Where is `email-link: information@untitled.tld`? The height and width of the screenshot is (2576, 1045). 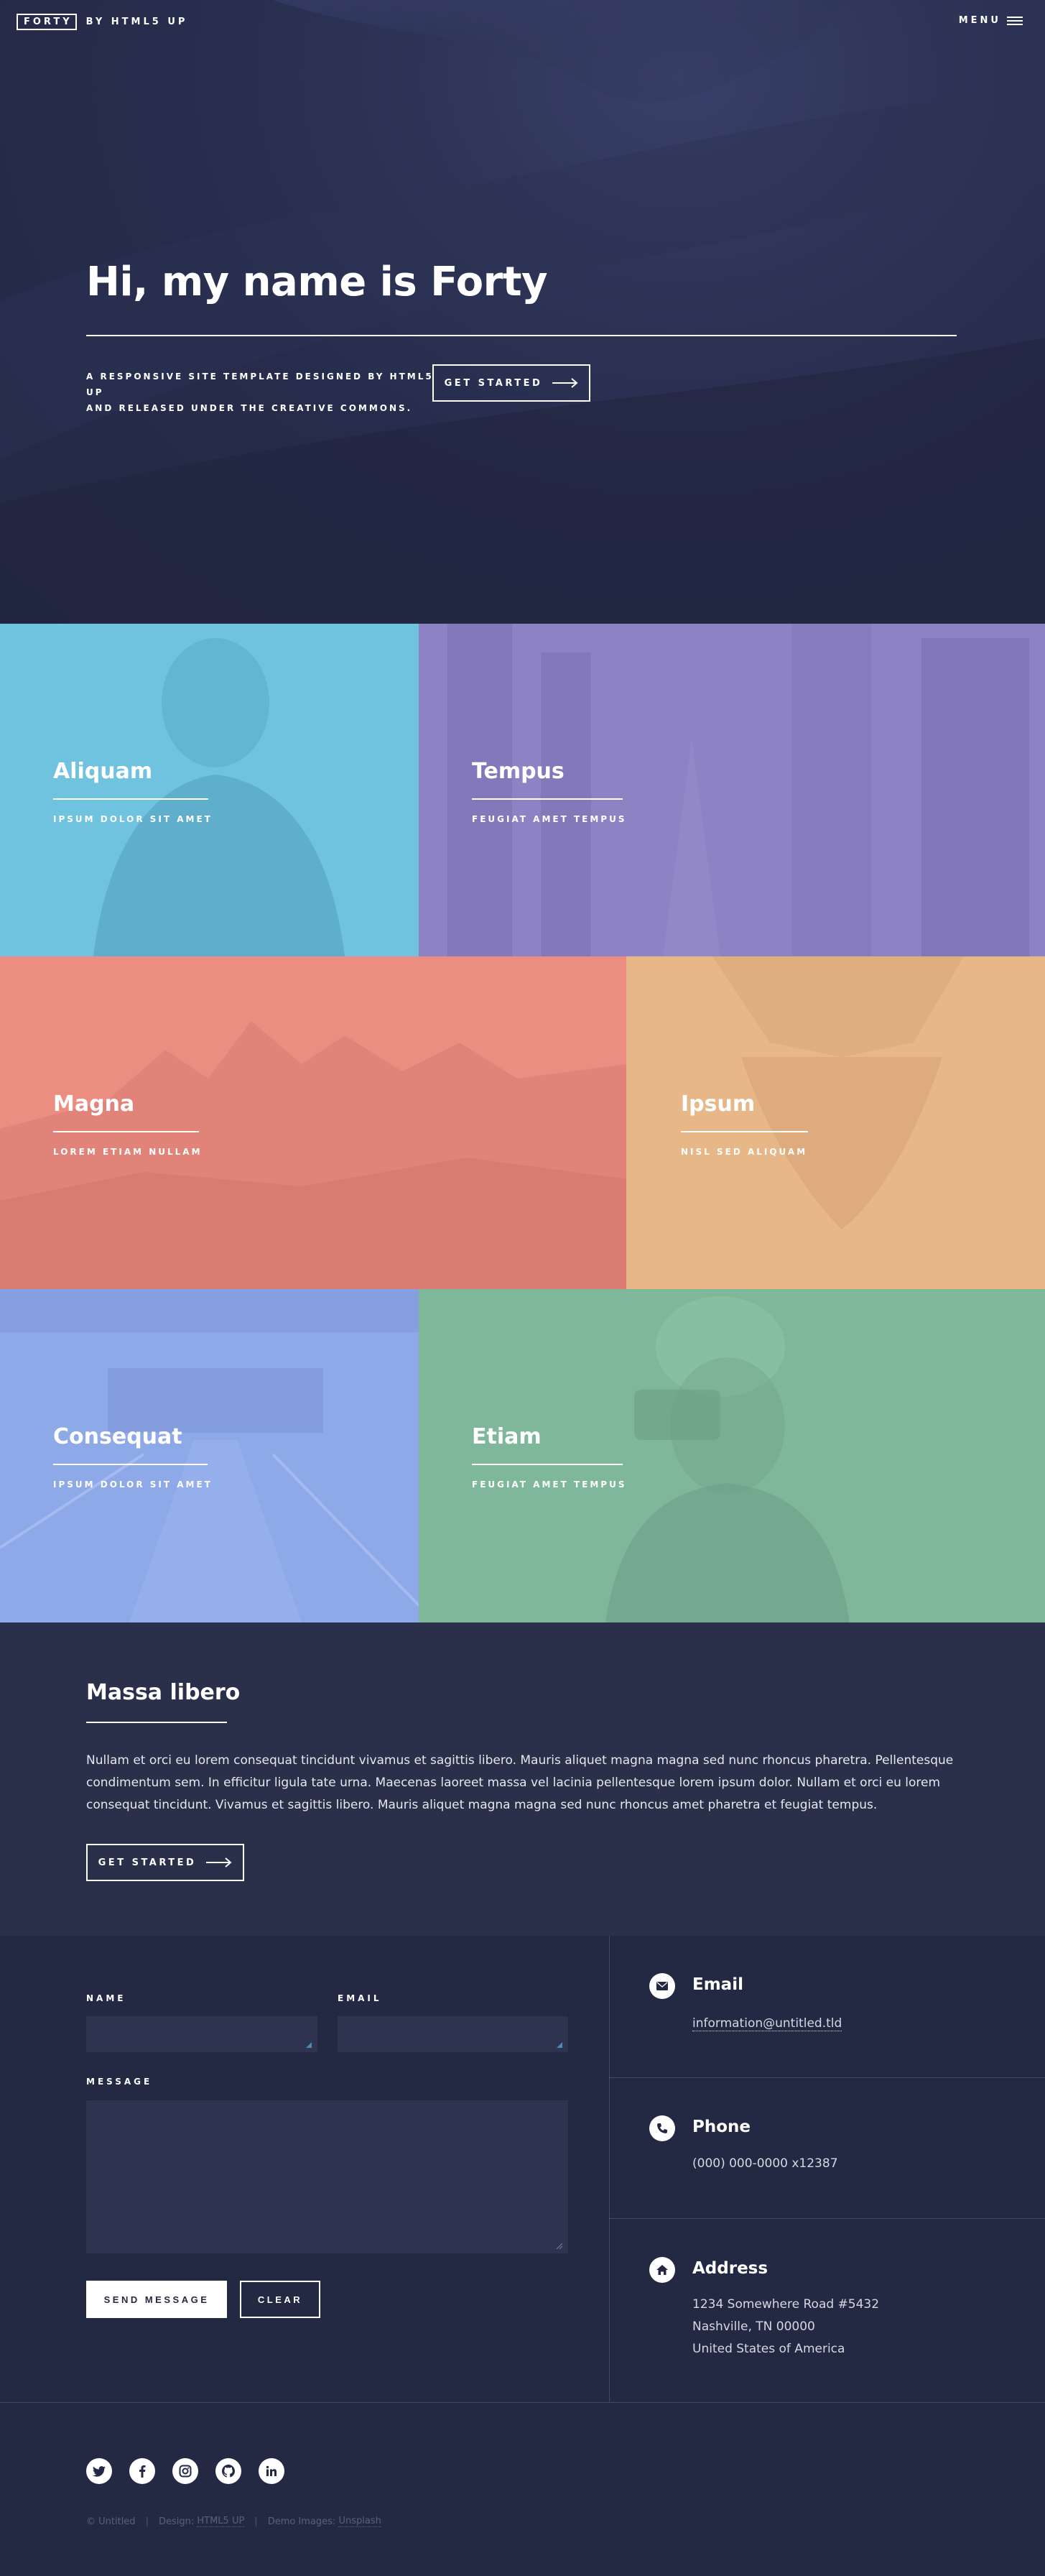 email-link: information@untitled.tld is located at coordinates (767, 2023).